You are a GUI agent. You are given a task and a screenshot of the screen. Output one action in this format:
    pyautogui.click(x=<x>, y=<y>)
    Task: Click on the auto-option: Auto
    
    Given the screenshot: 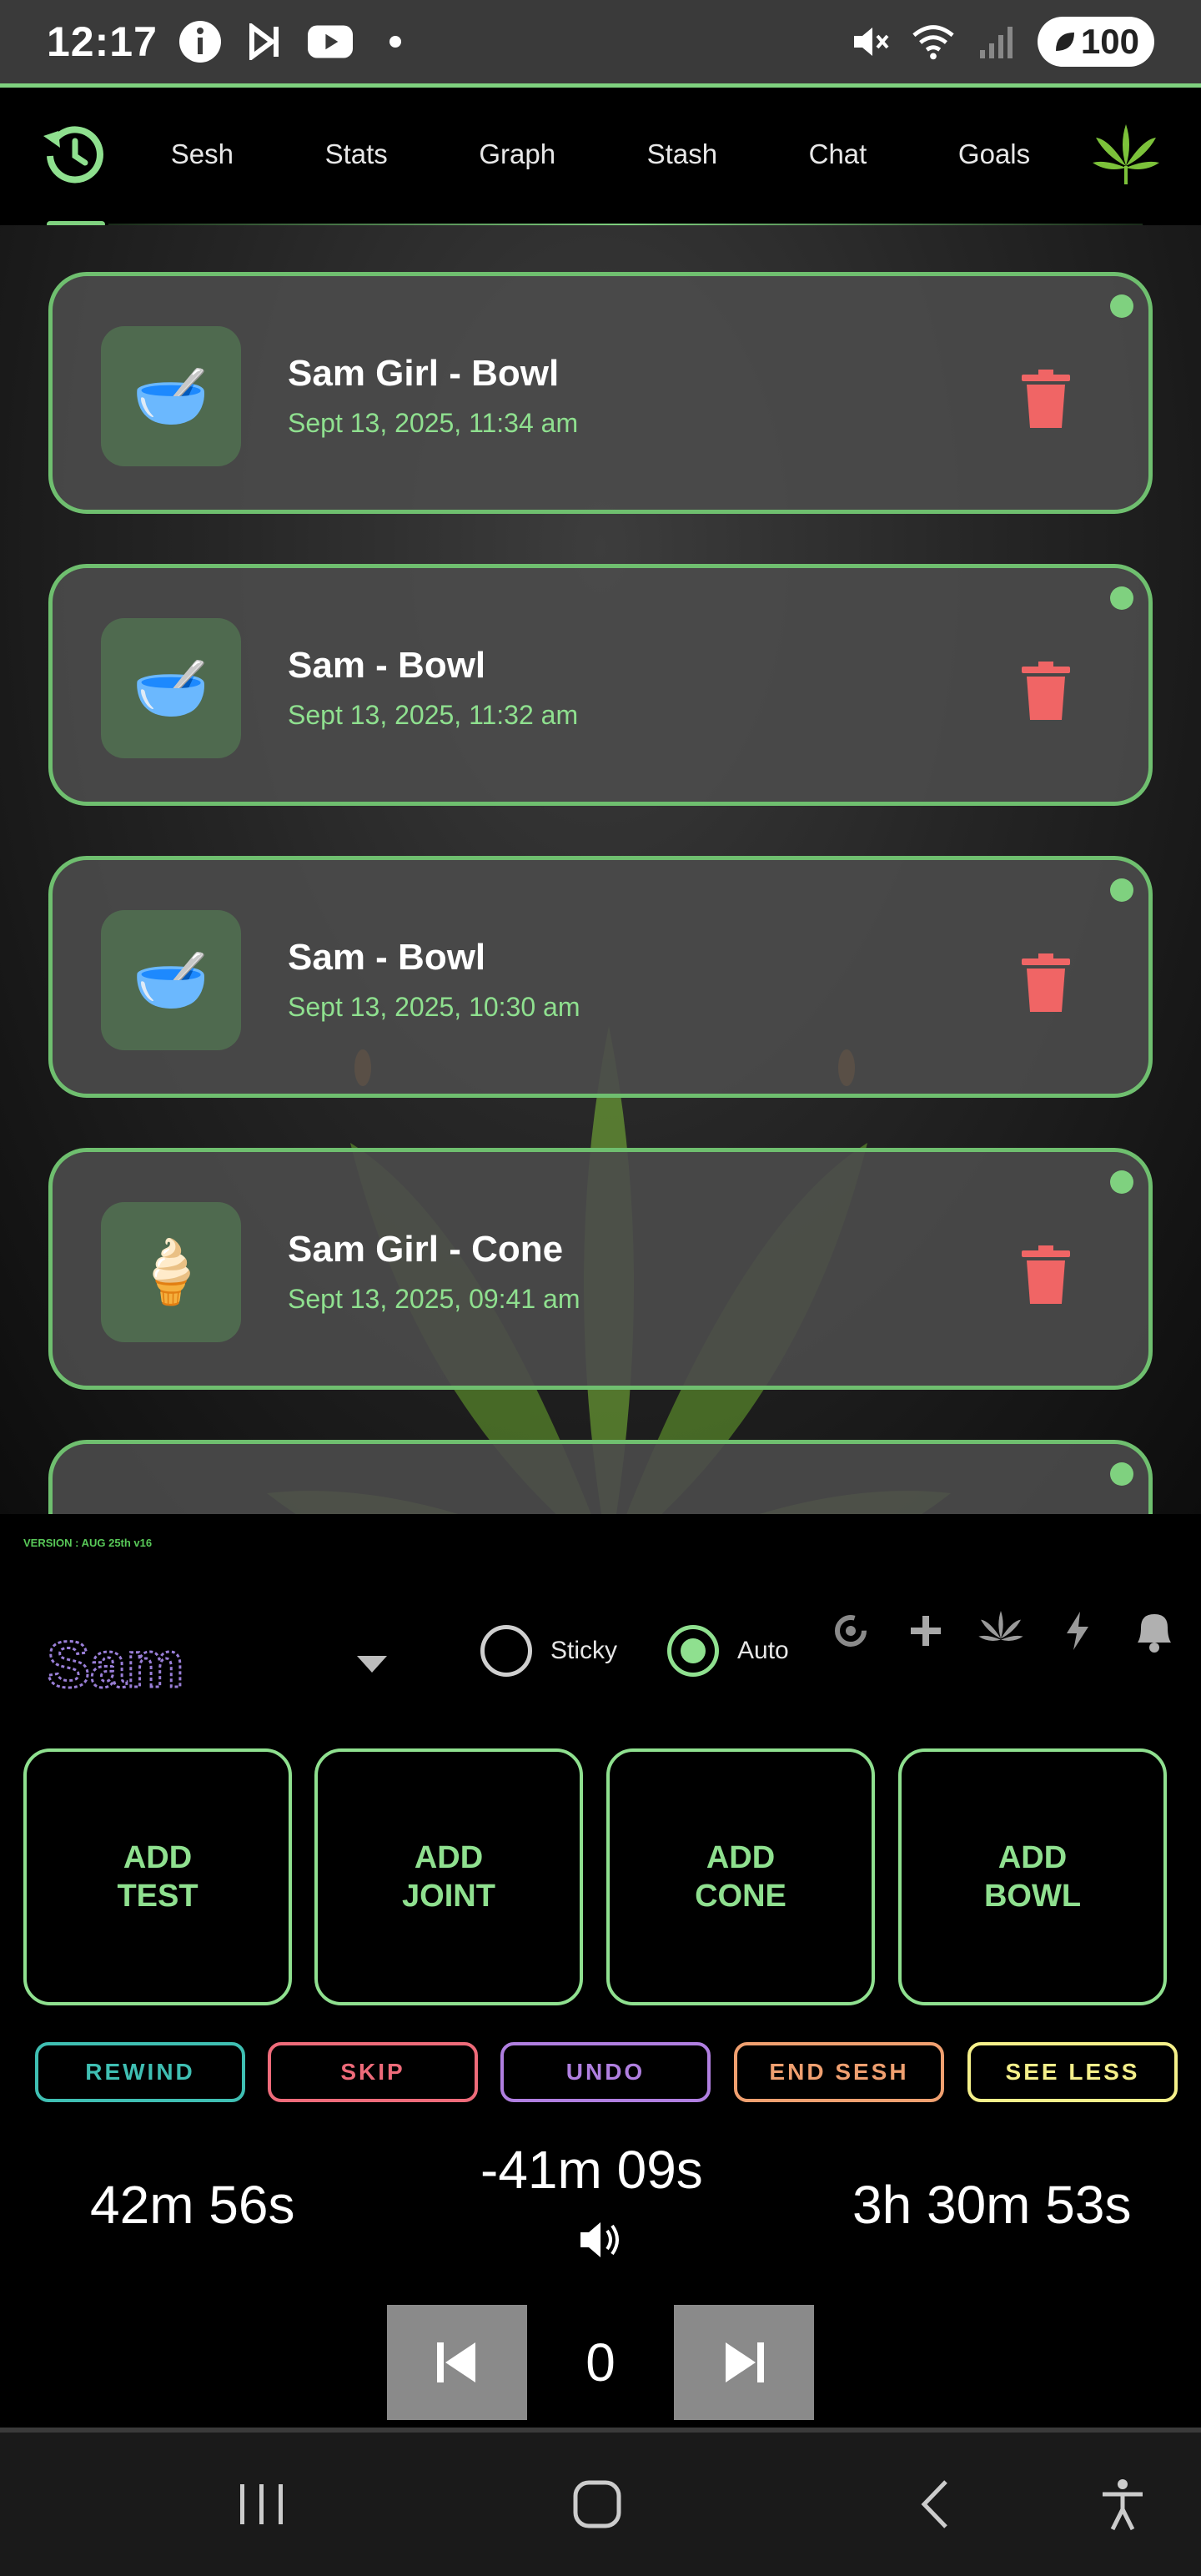 What is the action you would take?
    pyautogui.click(x=728, y=1651)
    